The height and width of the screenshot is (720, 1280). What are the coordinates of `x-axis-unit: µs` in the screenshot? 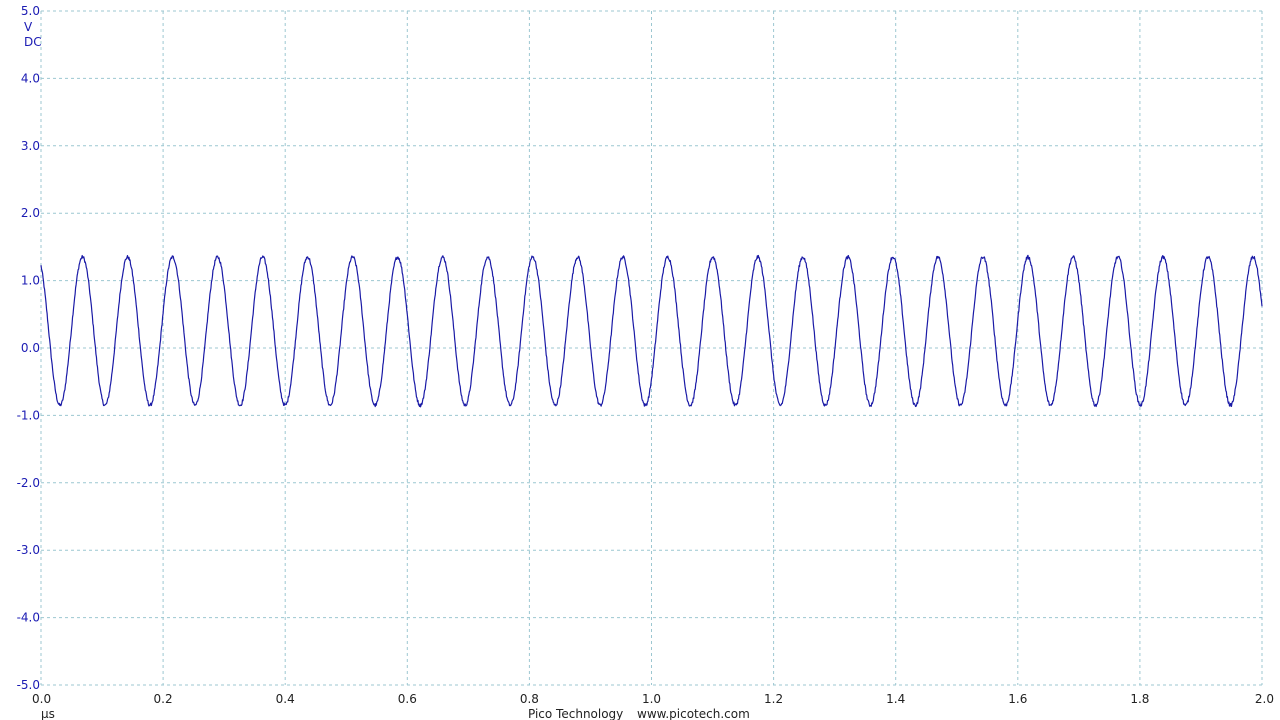 It's located at (48, 713).